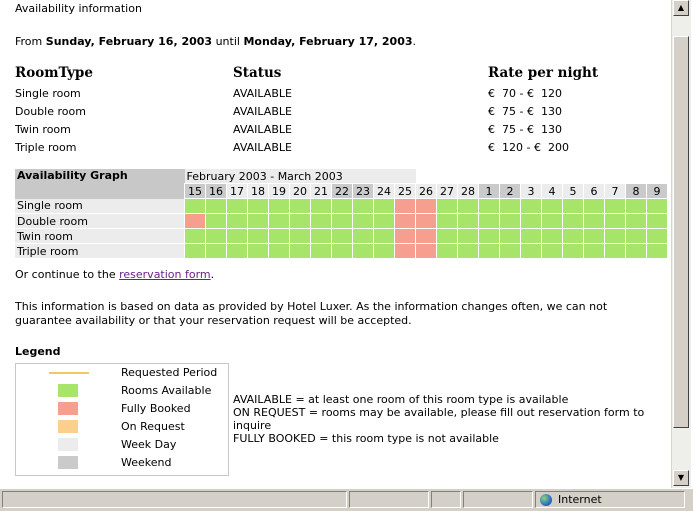 The image size is (693, 511). Describe the element at coordinates (279, 191) in the screenshot. I see `graph-day-label: 19` at that location.